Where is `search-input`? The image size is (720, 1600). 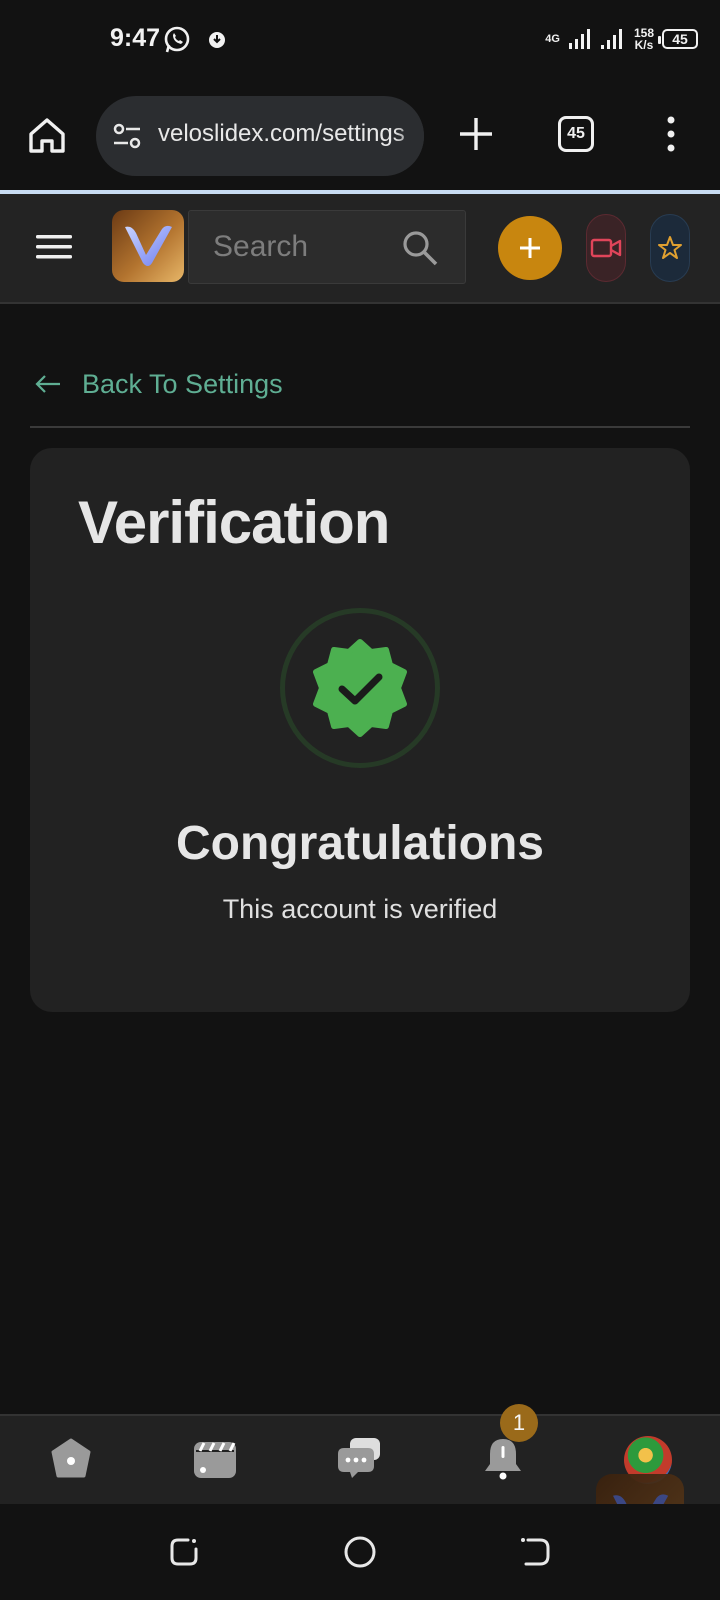 search-input is located at coordinates (289, 247).